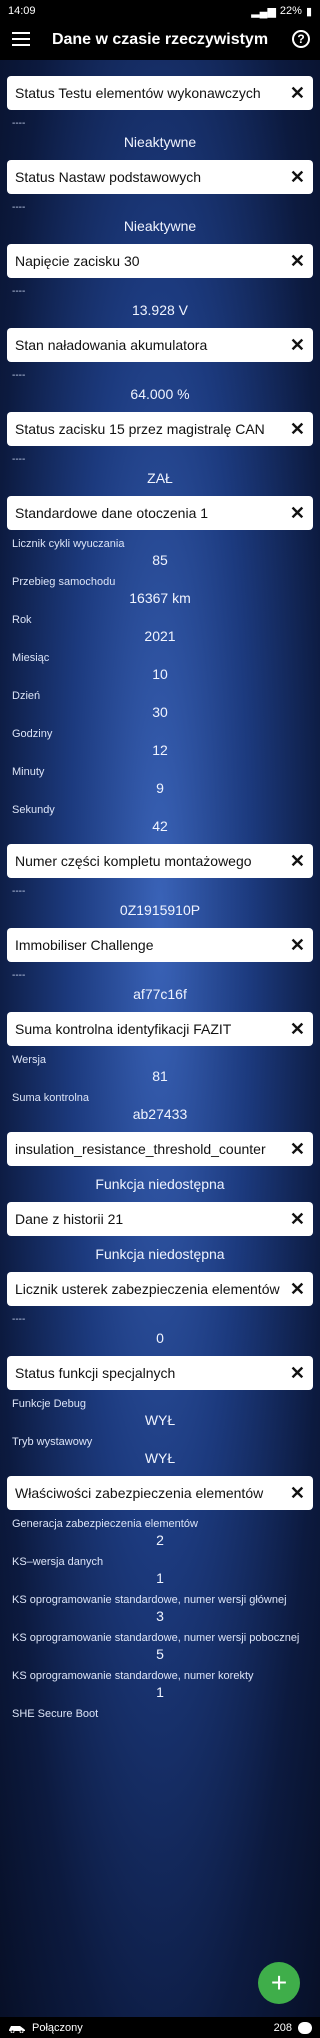 This screenshot has width=320, height=2038. I want to click on field-label: SHE Secure Boot, so click(55, 1714).